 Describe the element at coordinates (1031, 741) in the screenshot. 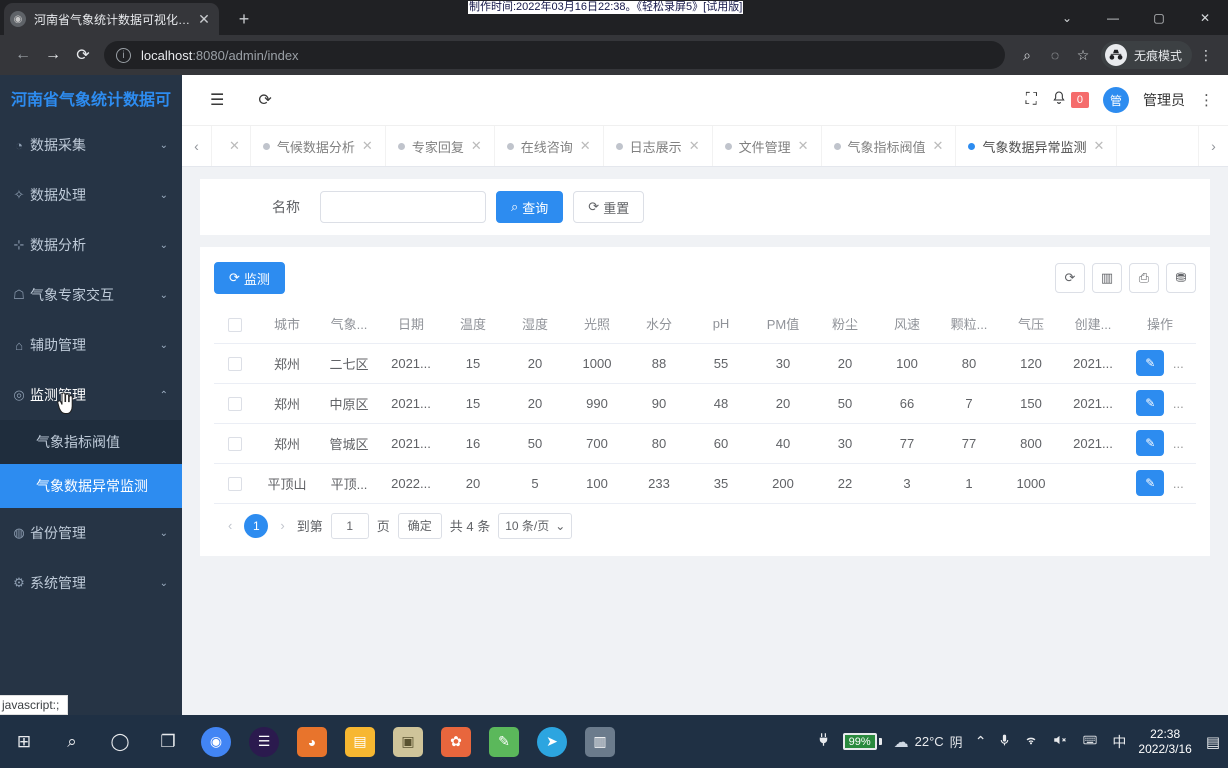

I see `wifi-icon` at that location.